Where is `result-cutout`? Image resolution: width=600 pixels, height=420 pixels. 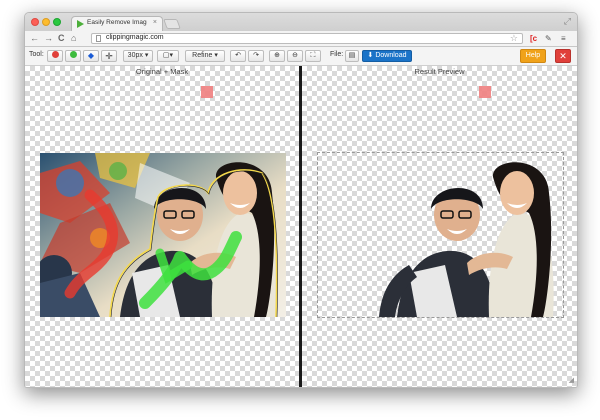
result-cutout is located at coordinates (466, 239).